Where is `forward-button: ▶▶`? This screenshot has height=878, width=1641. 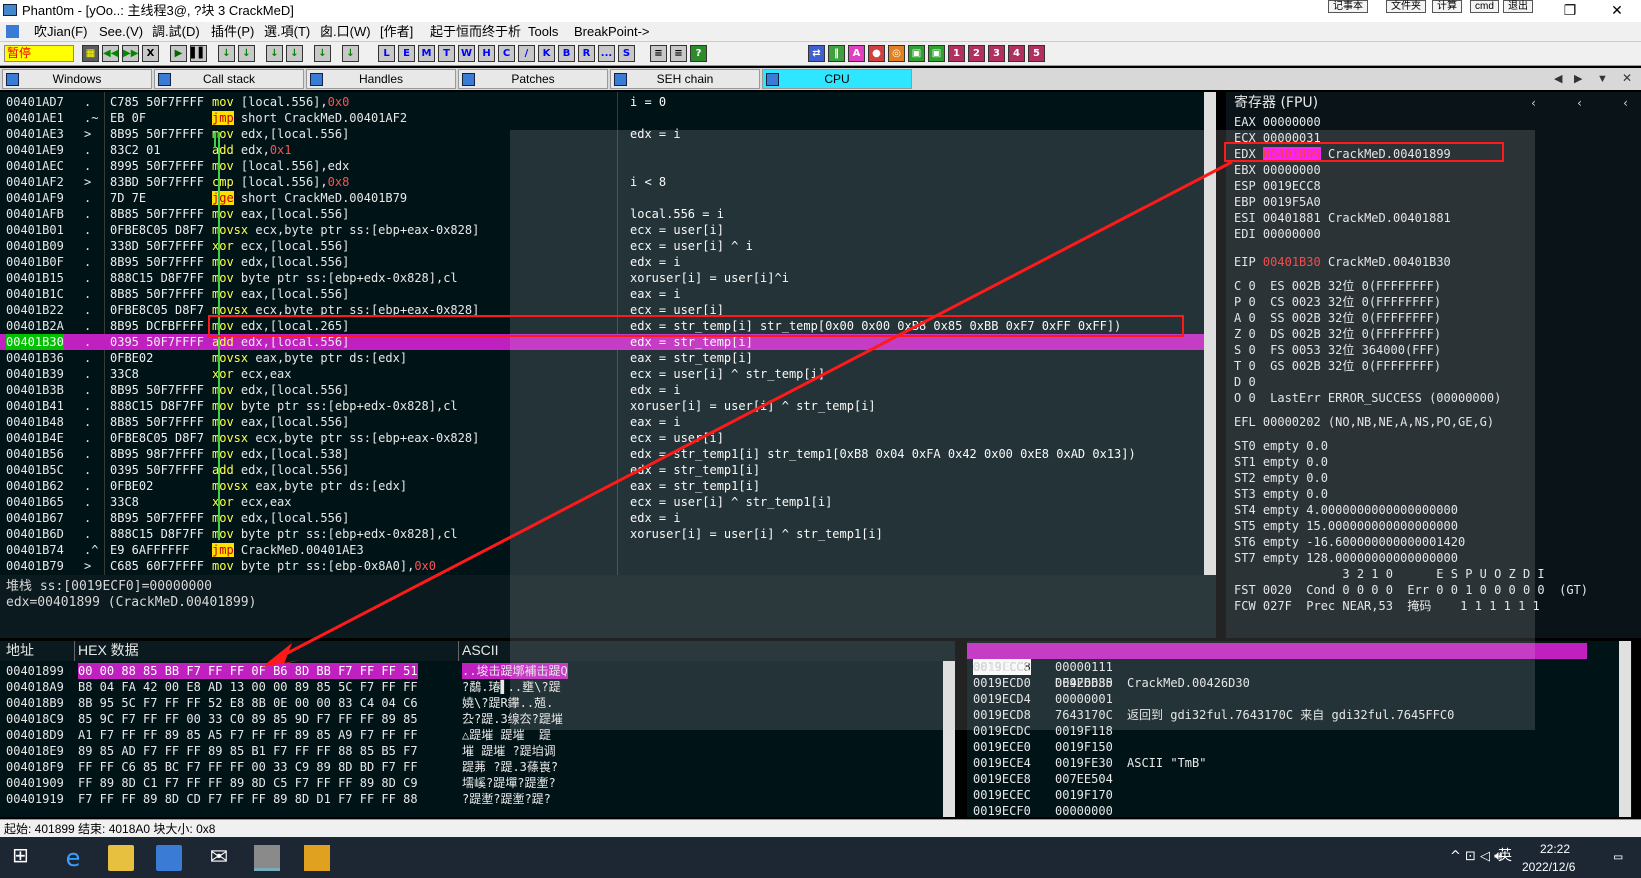
forward-button: ▶▶ is located at coordinates (130, 53).